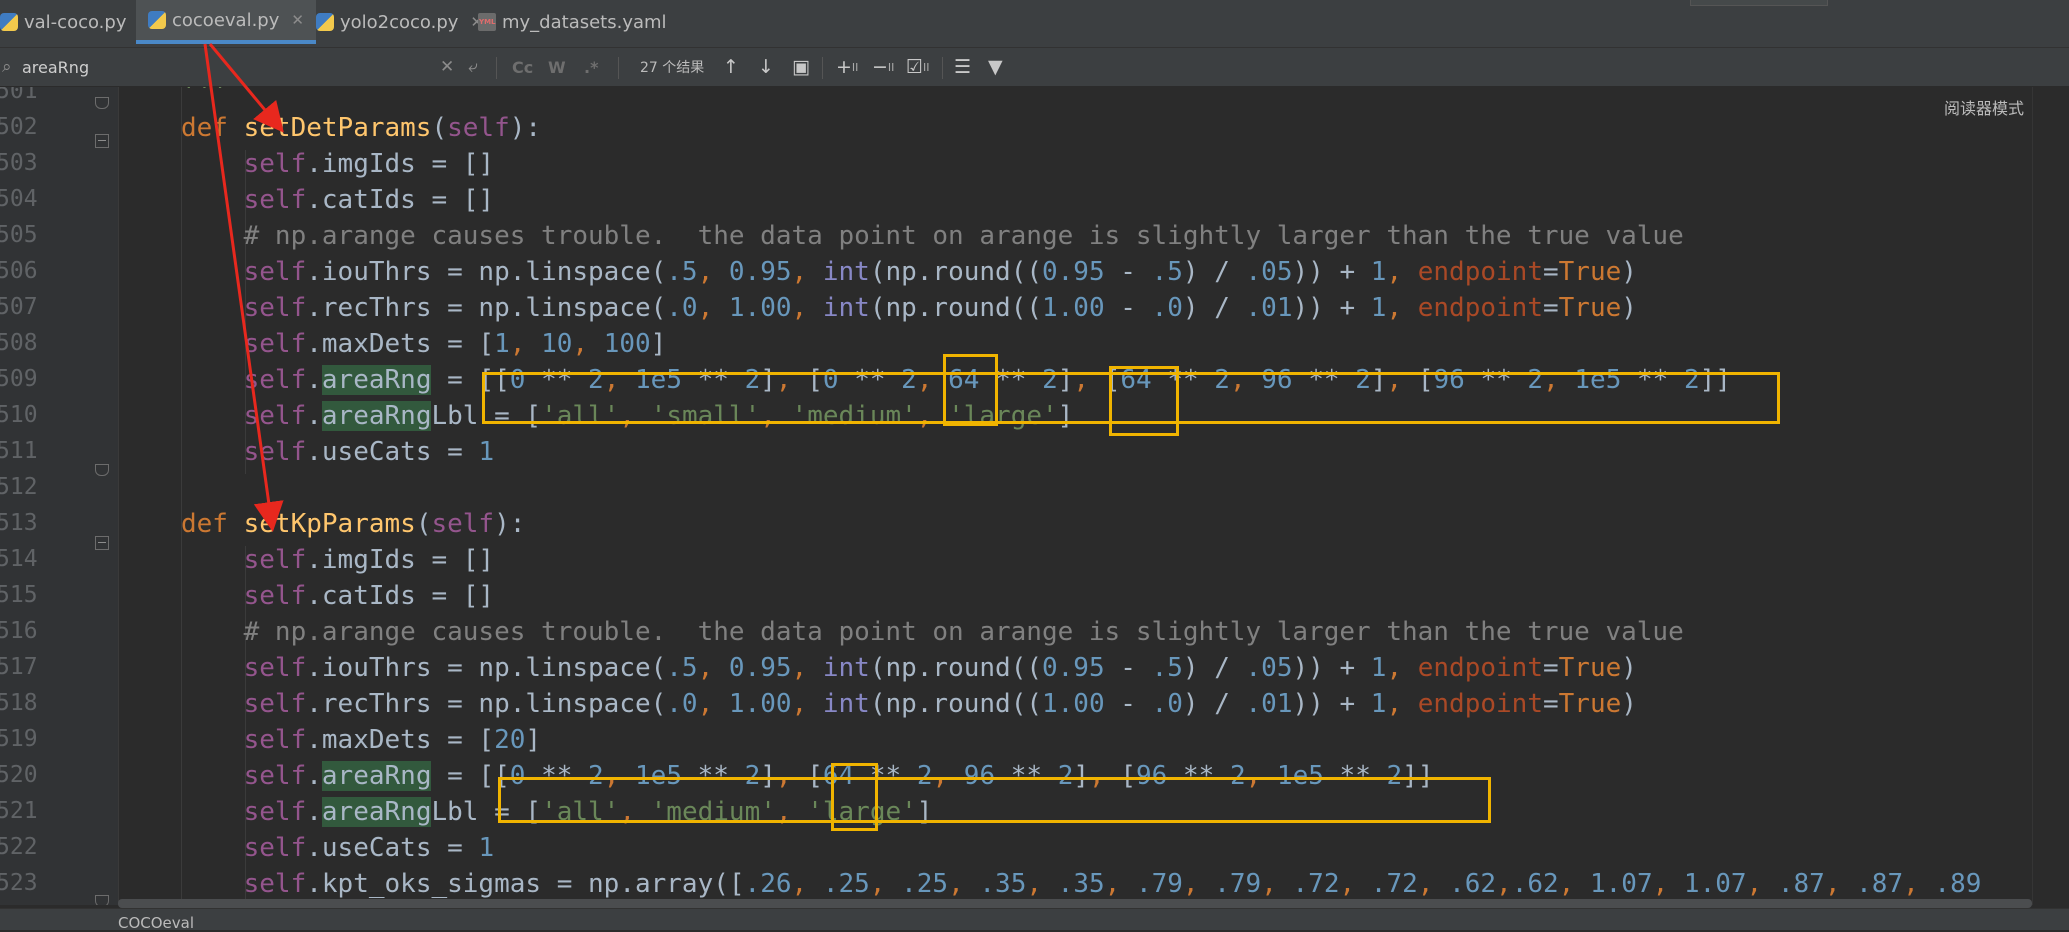  What do you see at coordinates (156, 923) in the screenshot?
I see `breadcrumb: COCOeval` at bounding box center [156, 923].